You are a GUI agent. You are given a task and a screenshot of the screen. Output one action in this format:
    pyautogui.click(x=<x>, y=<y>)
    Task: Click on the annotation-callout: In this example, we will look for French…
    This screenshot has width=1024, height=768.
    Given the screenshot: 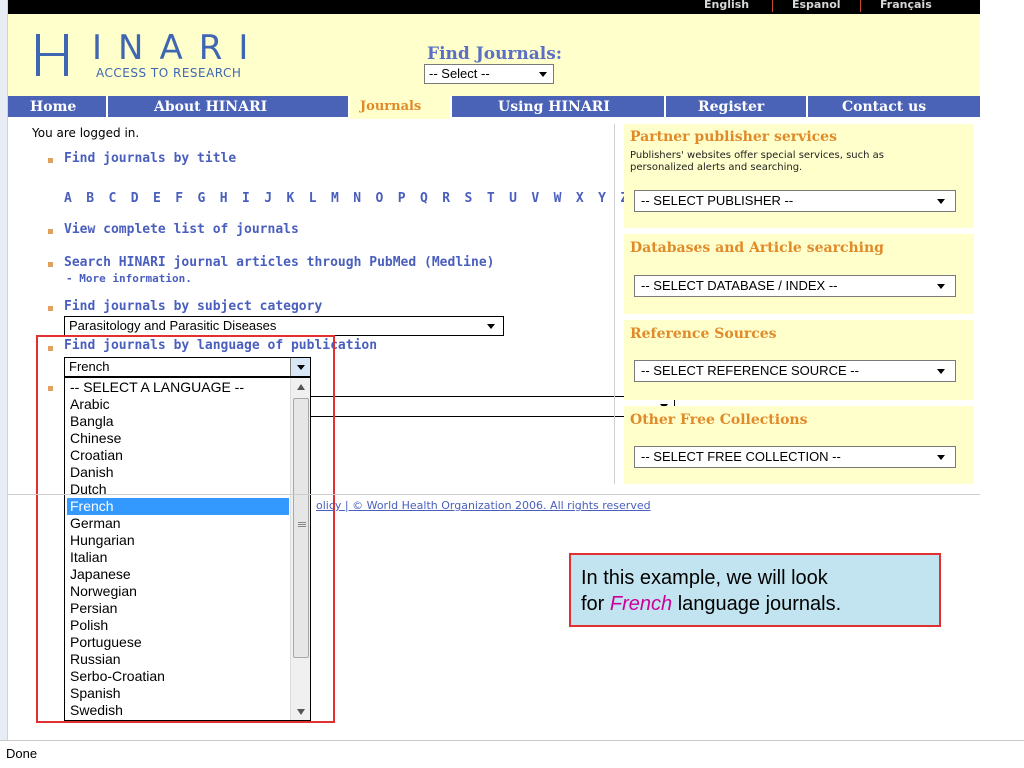 What is the action you would take?
    pyautogui.click(x=755, y=590)
    